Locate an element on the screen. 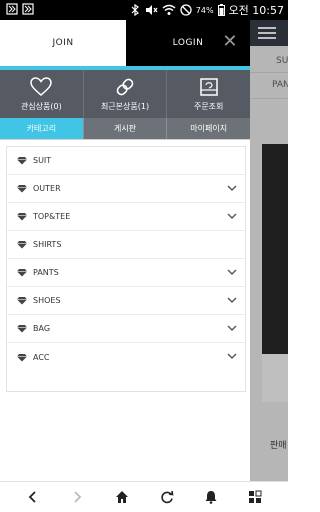  refresh-icon is located at coordinates (167, 496).